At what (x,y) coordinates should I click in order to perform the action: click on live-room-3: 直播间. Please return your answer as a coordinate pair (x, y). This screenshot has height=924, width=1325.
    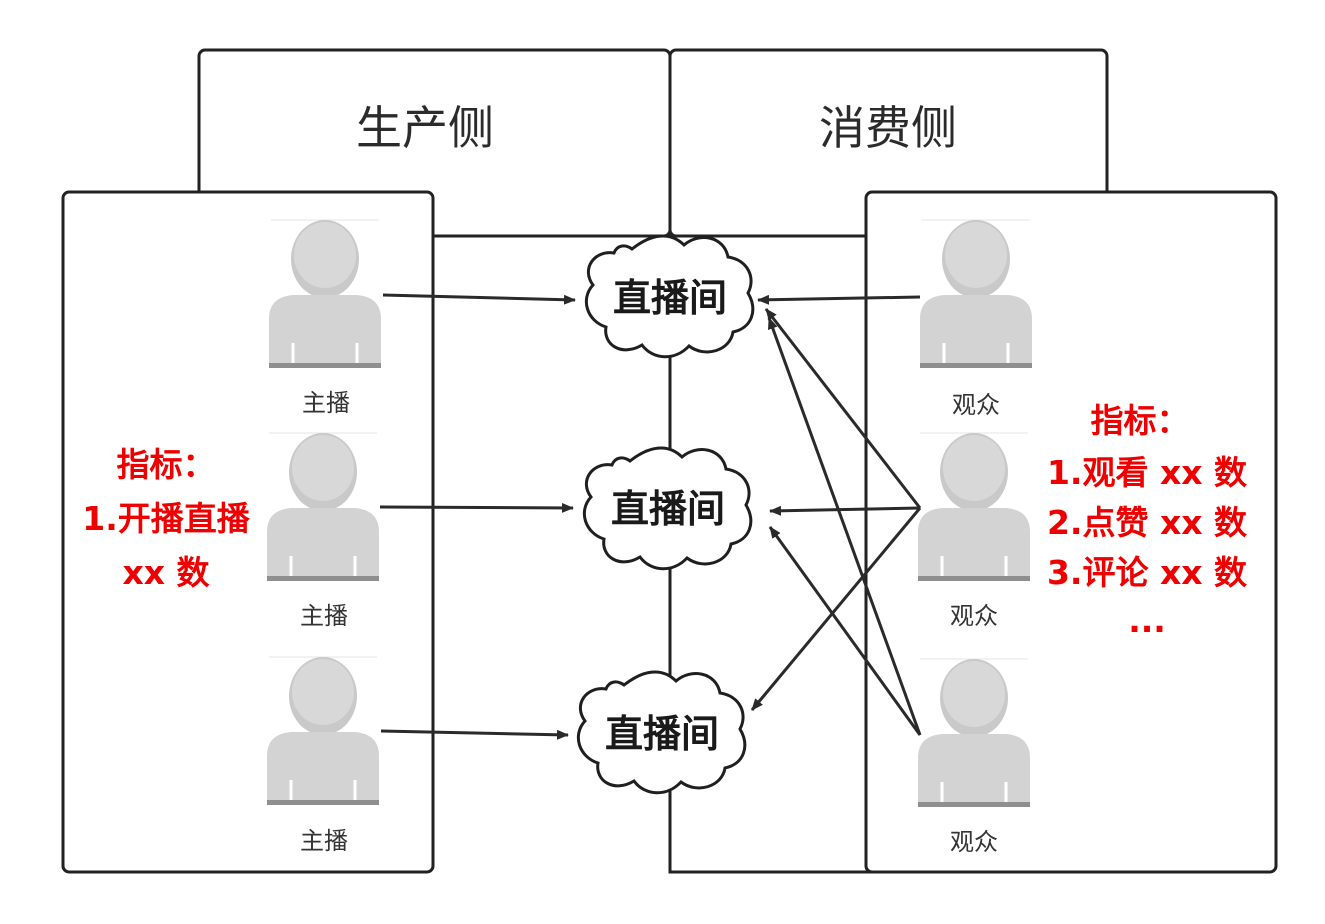
    Looking at the image, I should click on (661, 732).